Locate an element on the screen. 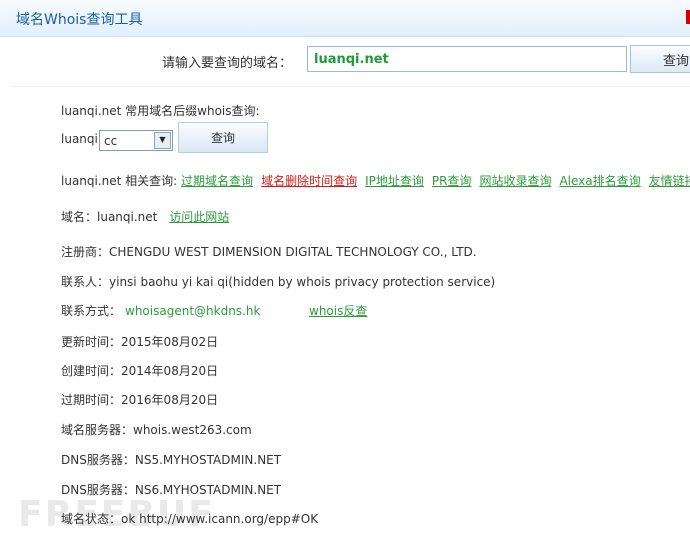  status-label: 域名状态： is located at coordinates (91, 519).